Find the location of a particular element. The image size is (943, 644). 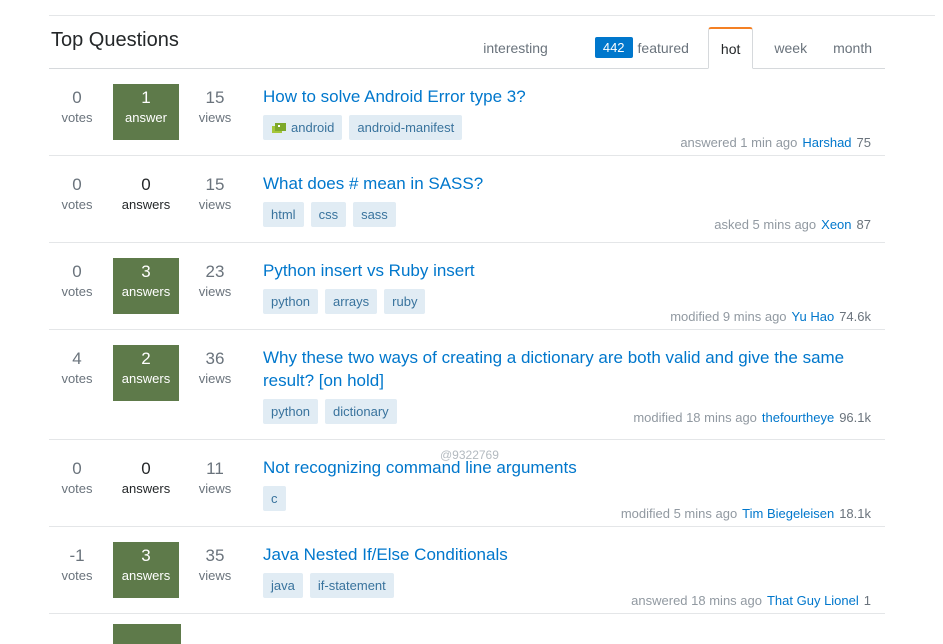

tab-month: month is located at coordinates (852, 47).